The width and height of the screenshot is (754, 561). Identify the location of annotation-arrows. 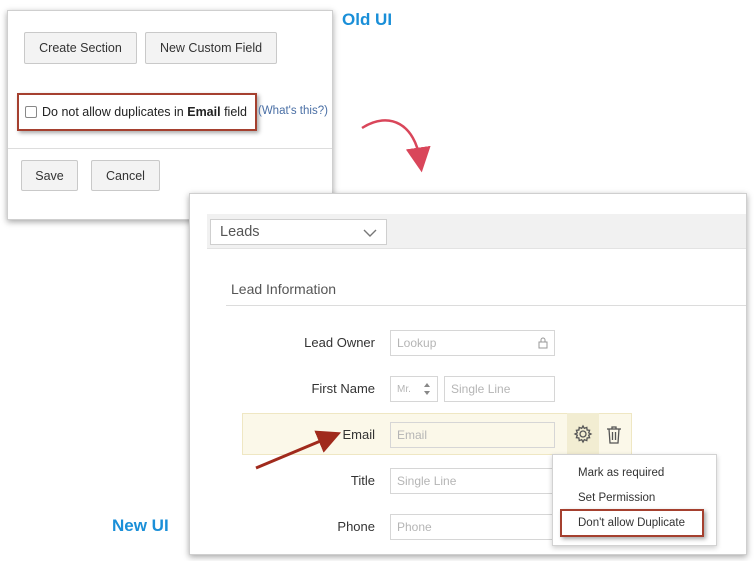
(343, 294).